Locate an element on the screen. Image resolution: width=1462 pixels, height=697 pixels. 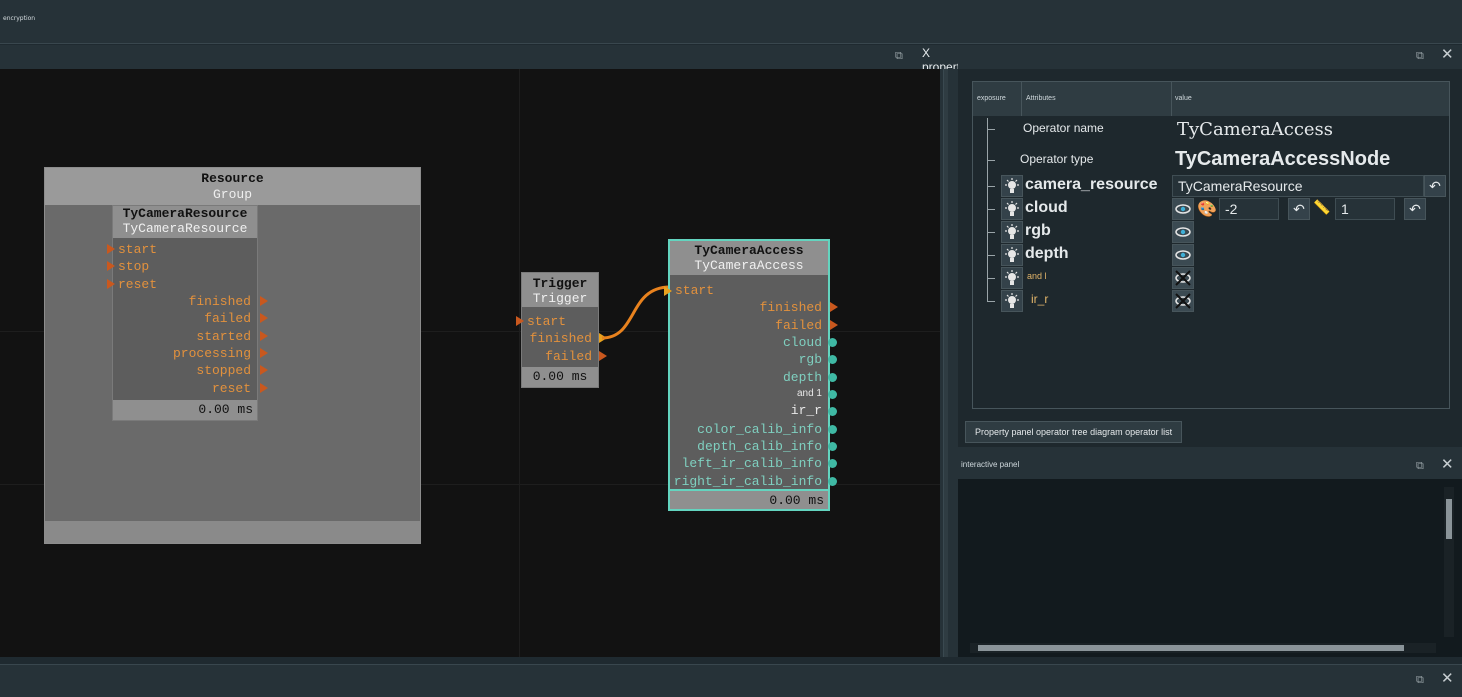
exposure-toggle-rgb is located at coordinates (1012, 232).